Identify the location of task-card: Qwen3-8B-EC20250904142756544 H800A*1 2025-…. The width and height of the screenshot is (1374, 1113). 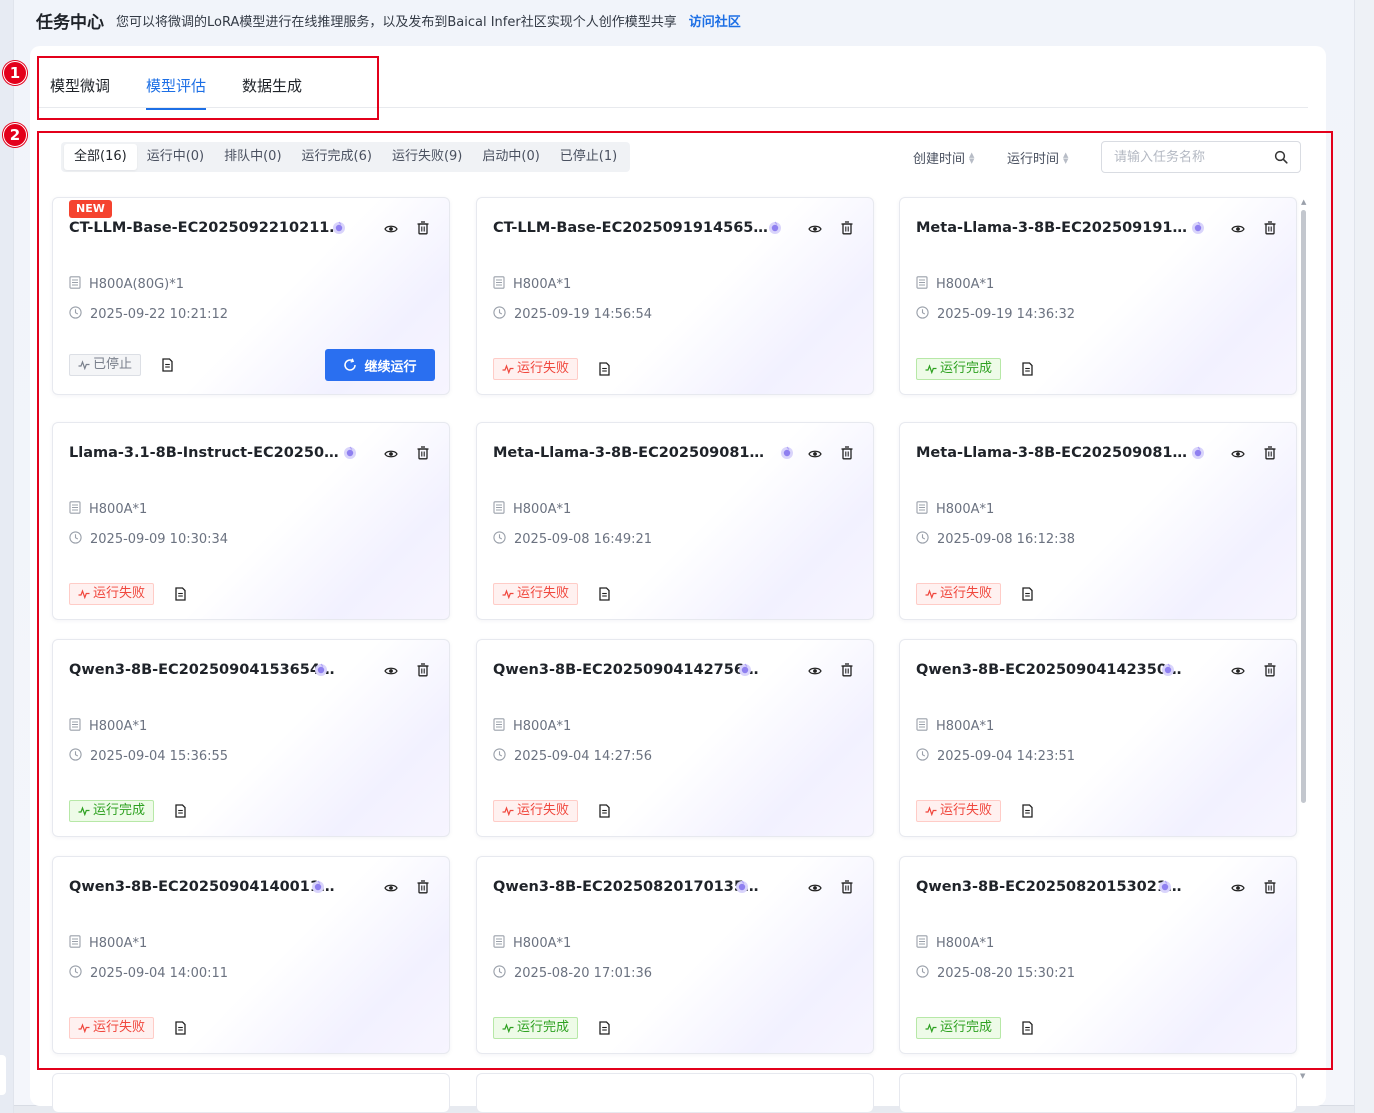
(675, 738).